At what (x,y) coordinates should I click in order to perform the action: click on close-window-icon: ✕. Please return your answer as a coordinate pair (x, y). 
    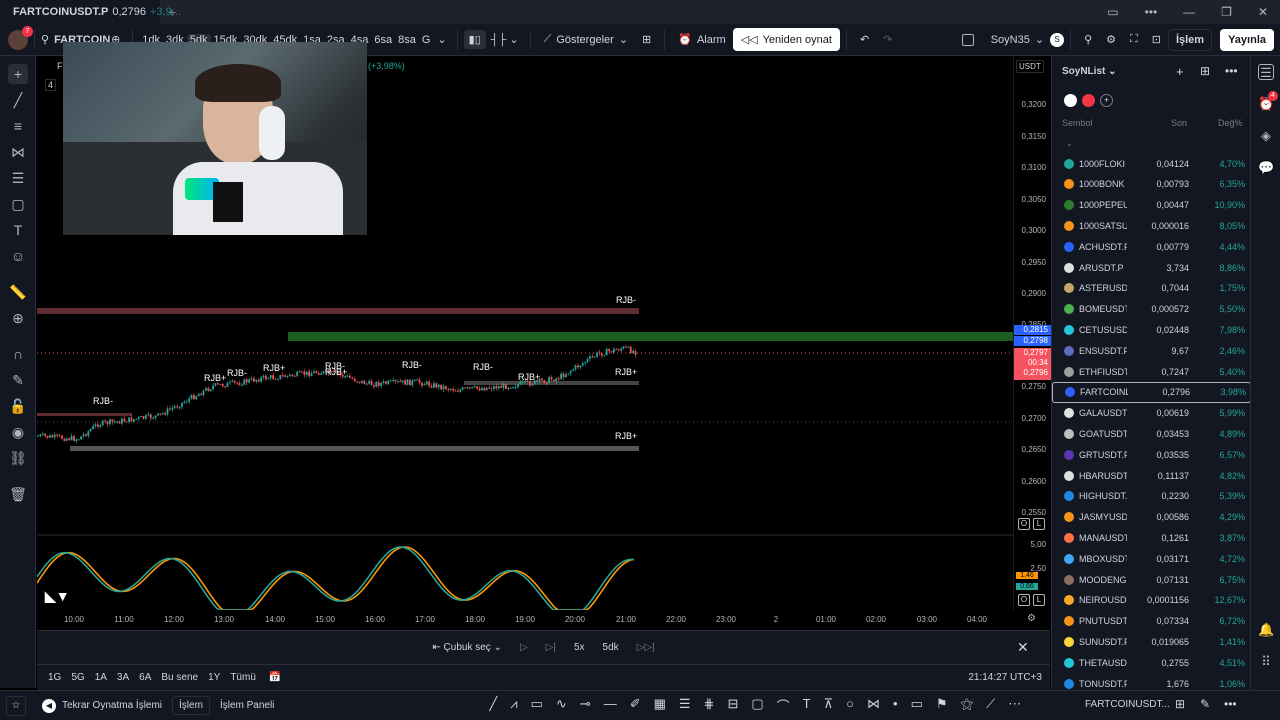
    Looking at the image, I should click on (1263, 12).